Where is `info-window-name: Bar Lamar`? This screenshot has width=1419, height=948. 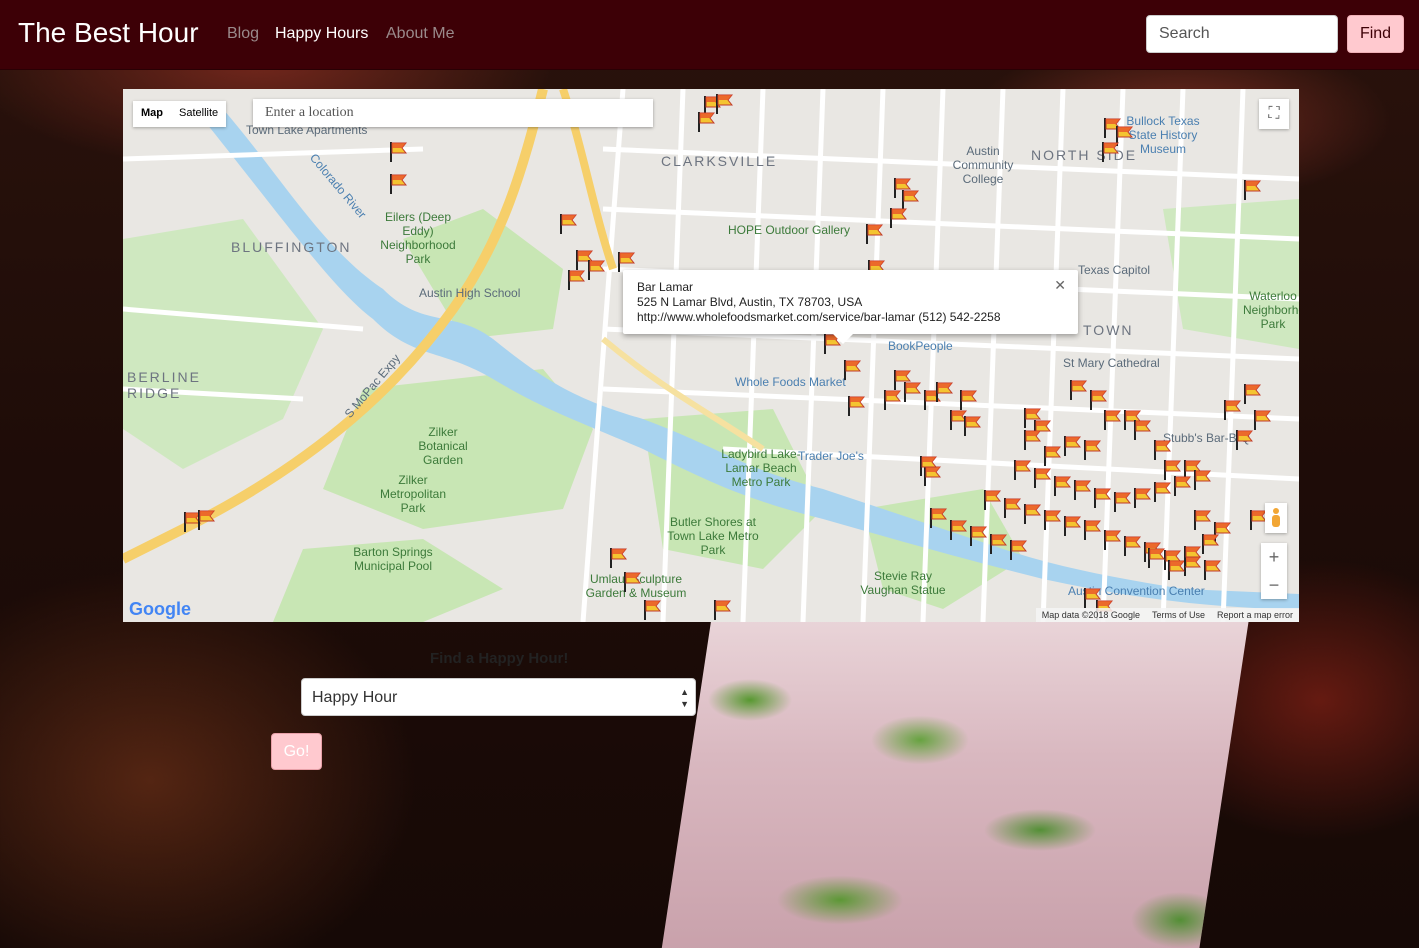
info-window-name: Bar Lamar is located at coordinates (665, 287).